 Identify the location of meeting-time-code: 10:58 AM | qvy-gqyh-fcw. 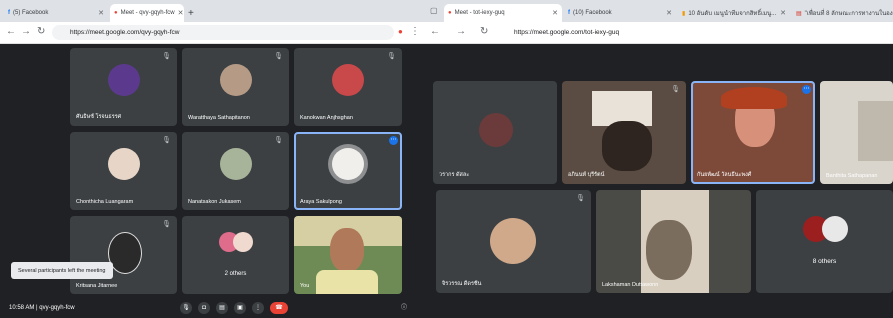
(42, 308).